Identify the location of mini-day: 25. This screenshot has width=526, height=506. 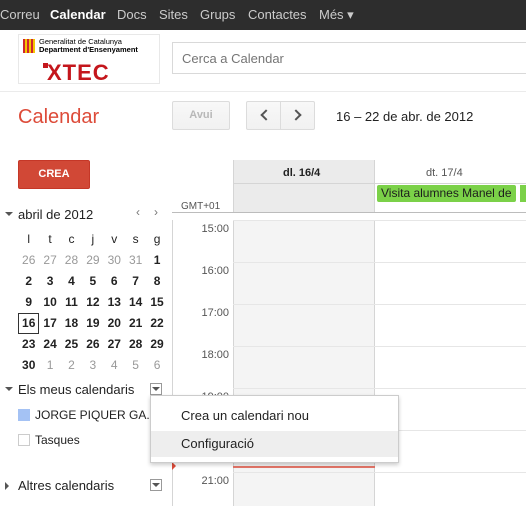
(71, 344).